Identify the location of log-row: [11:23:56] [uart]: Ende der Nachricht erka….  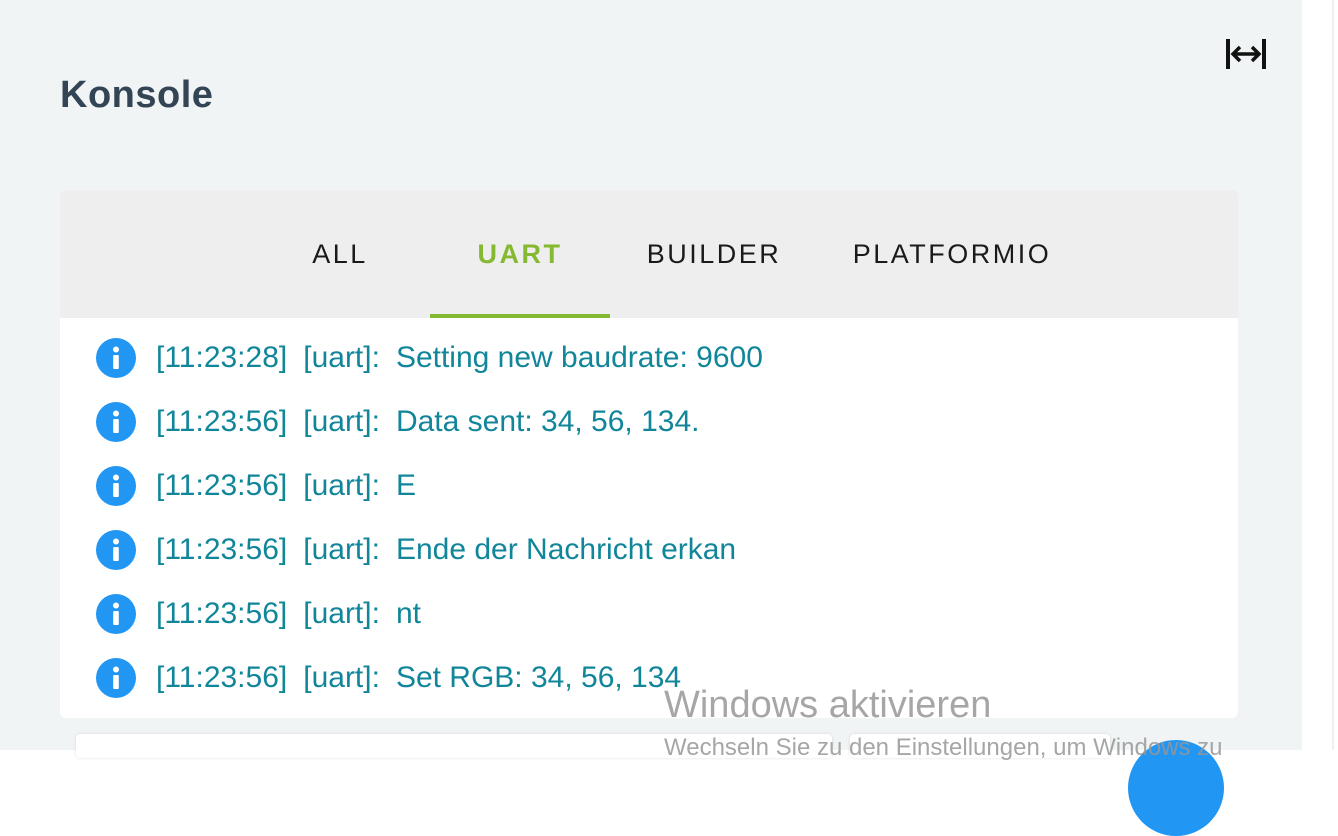
(649, 550).